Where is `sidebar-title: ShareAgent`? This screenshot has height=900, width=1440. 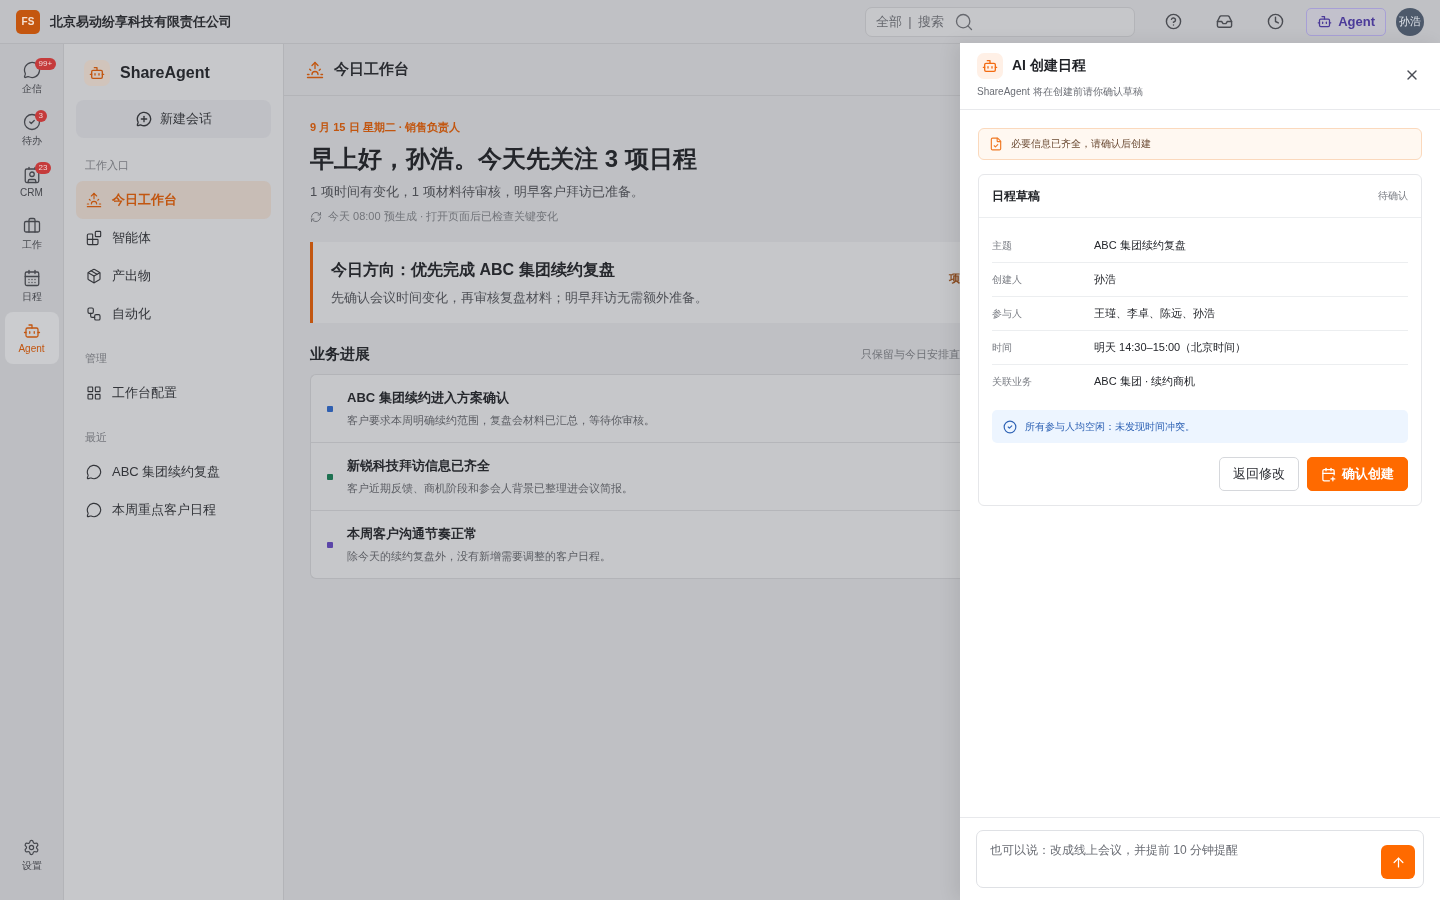 sidebar-title: ShareAgent is located at coordinates (165, 73).